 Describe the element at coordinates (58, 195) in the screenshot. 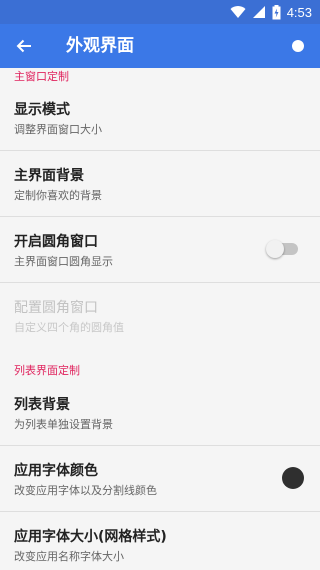

I see `setting-subtitle: 定制你喜欢的背景` at that location.